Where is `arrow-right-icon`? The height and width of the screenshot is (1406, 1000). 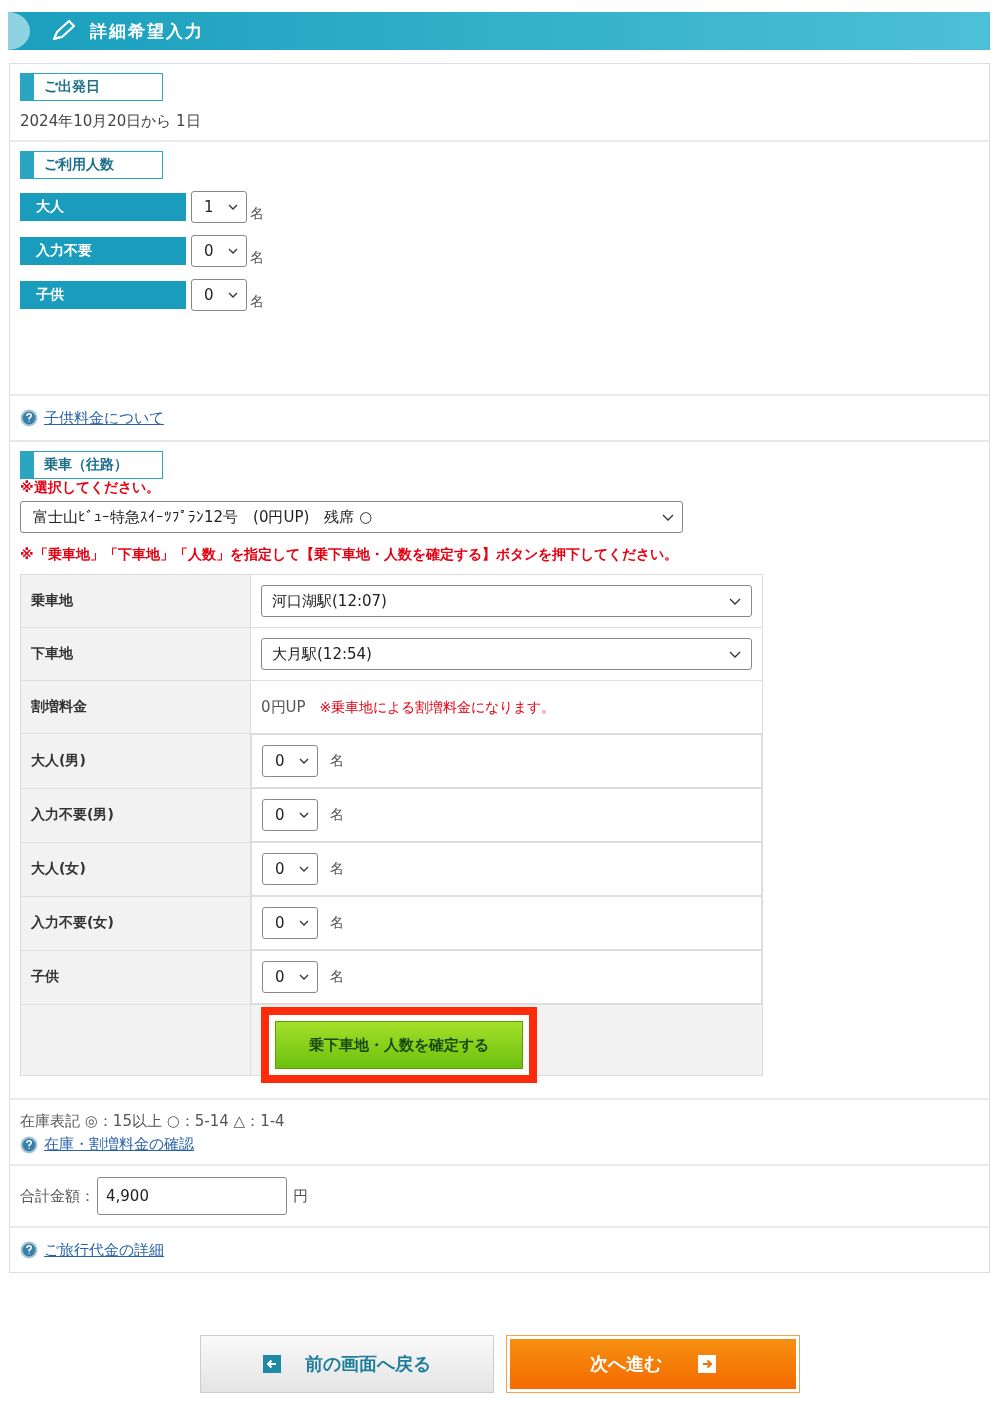 arrow-right-icon is located at coordinates (707, 1364).